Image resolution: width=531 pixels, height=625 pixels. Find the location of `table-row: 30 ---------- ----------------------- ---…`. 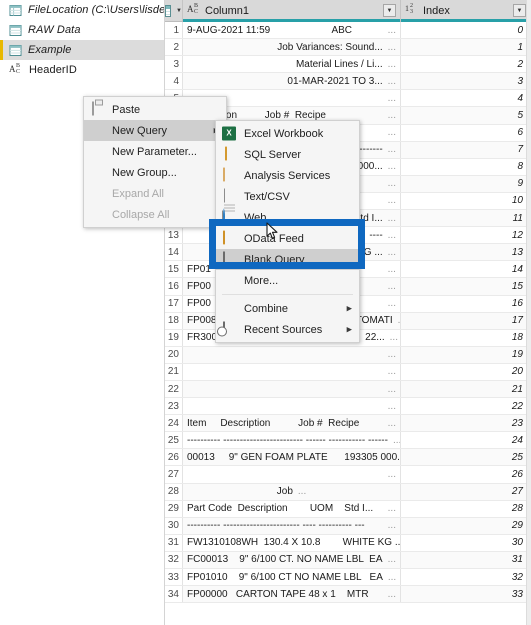

table-row: 30 ---------- ----------------------- ---… is located at coordinates (348, 526).